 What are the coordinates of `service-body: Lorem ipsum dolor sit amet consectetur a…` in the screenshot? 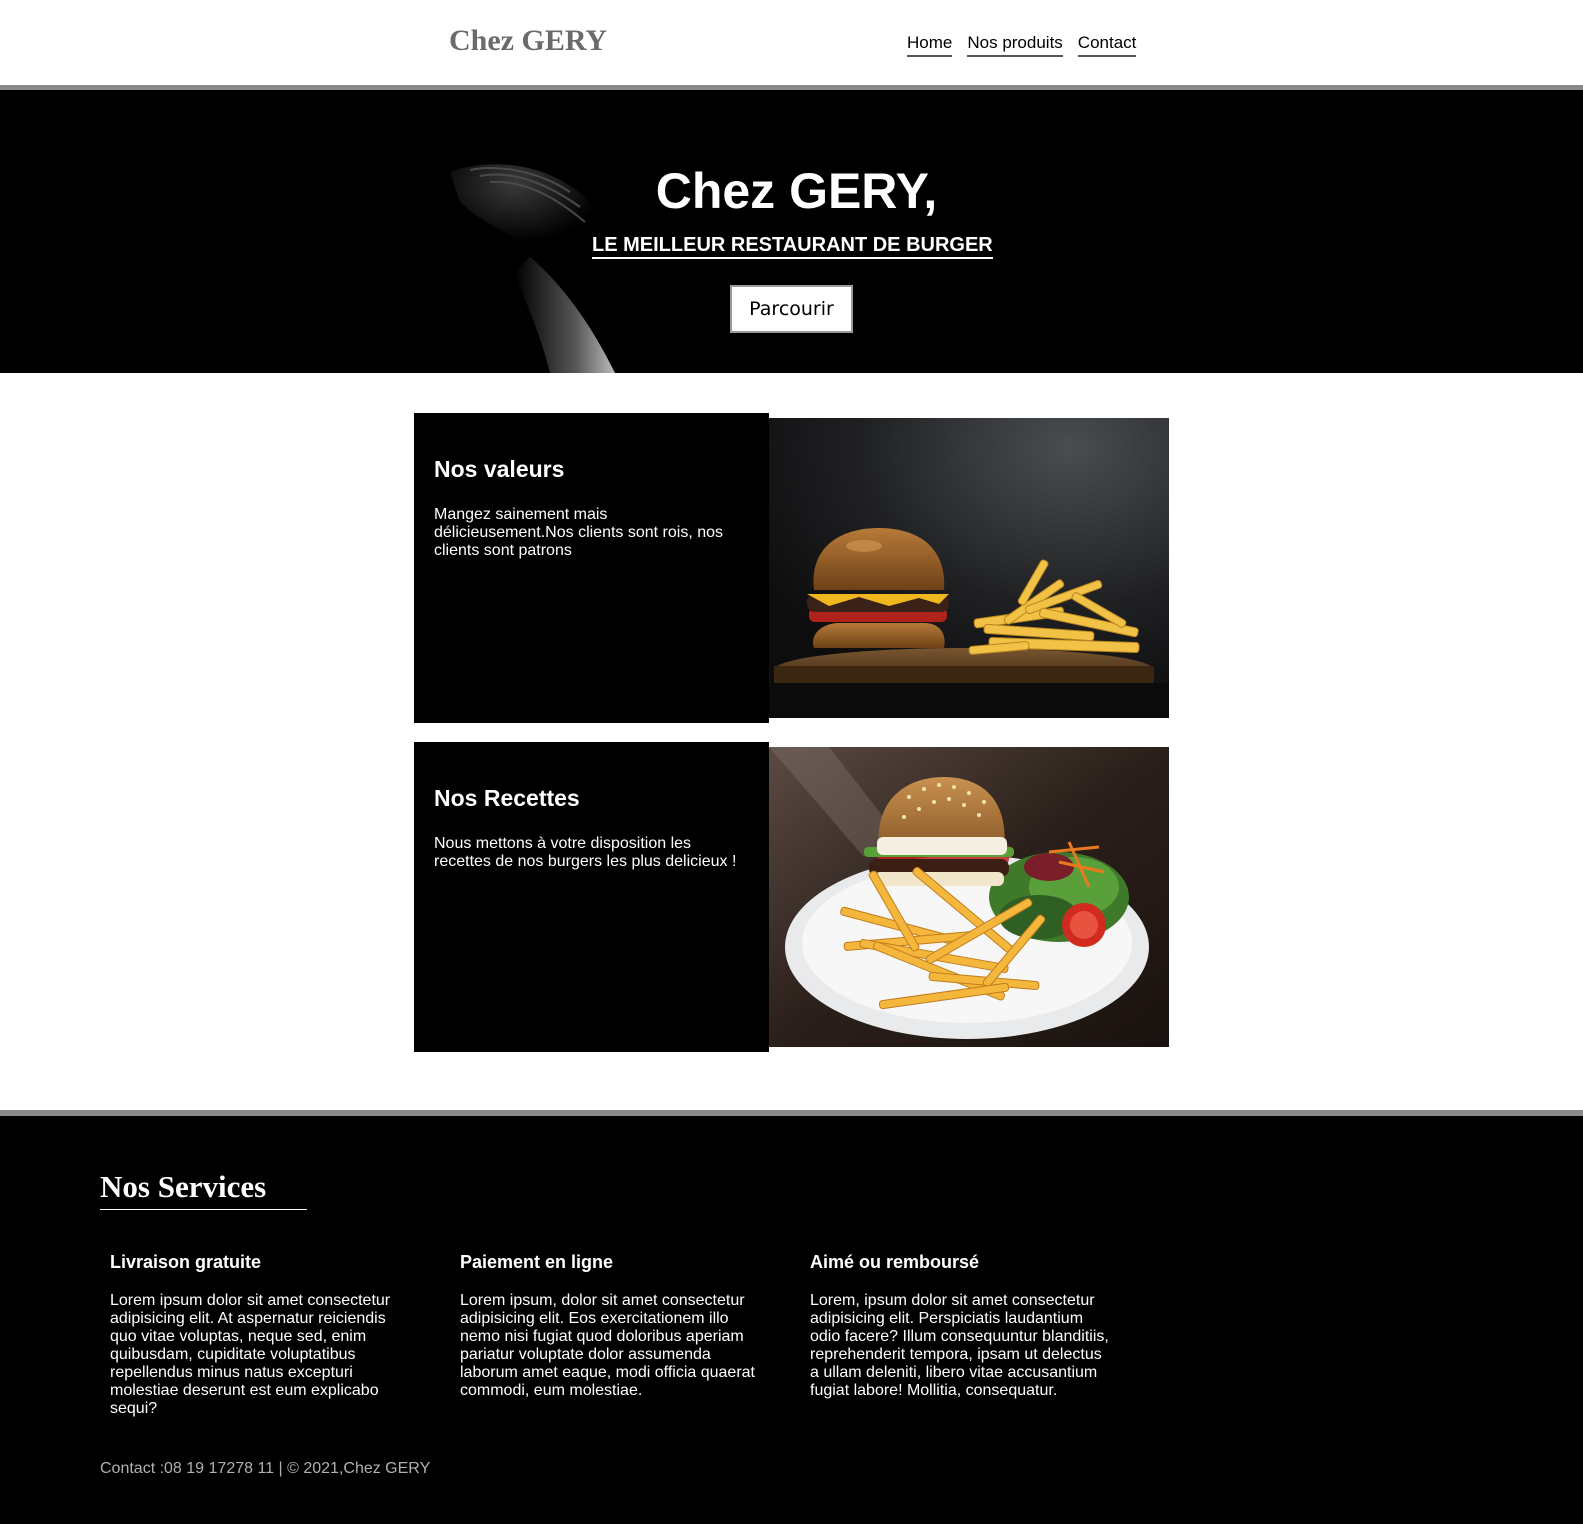 It's located at (250, 1354).